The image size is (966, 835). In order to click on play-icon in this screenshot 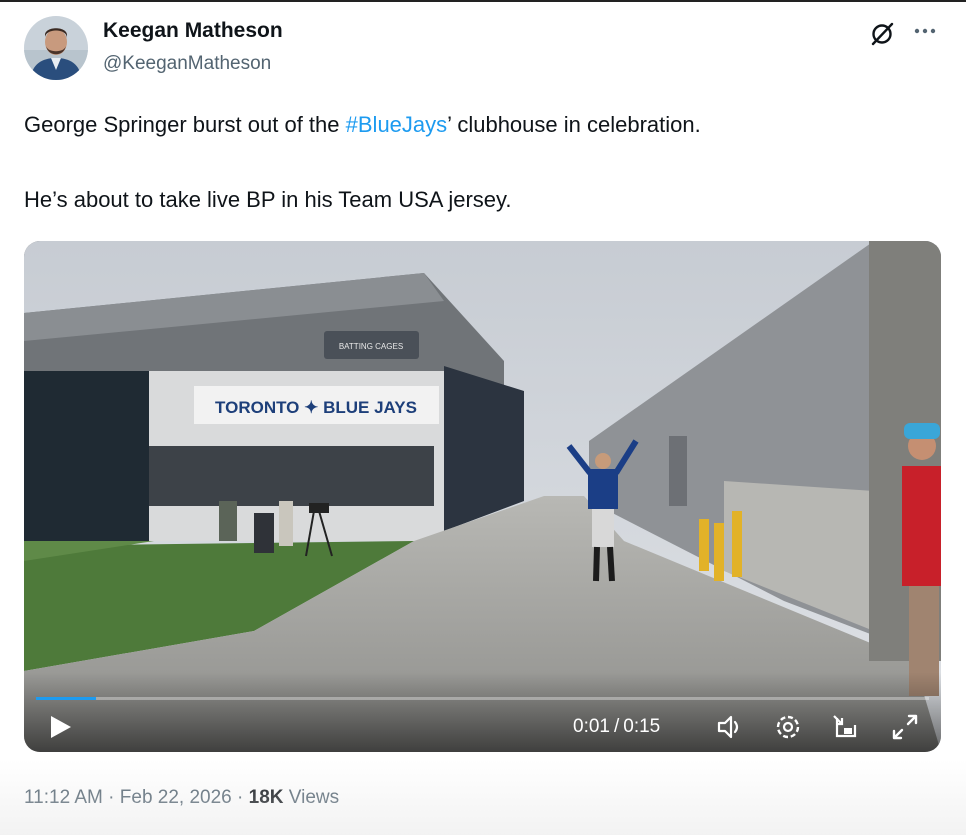, I will do `click(60, 727)`.